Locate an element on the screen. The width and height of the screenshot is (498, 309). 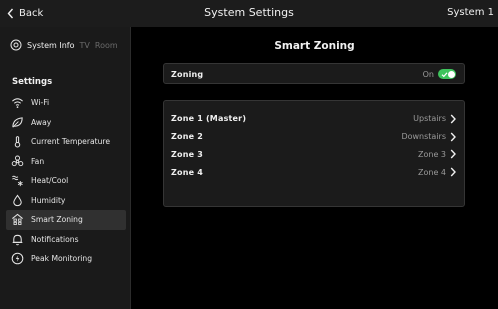
leaf-icon is located at coordinates (17, 122).